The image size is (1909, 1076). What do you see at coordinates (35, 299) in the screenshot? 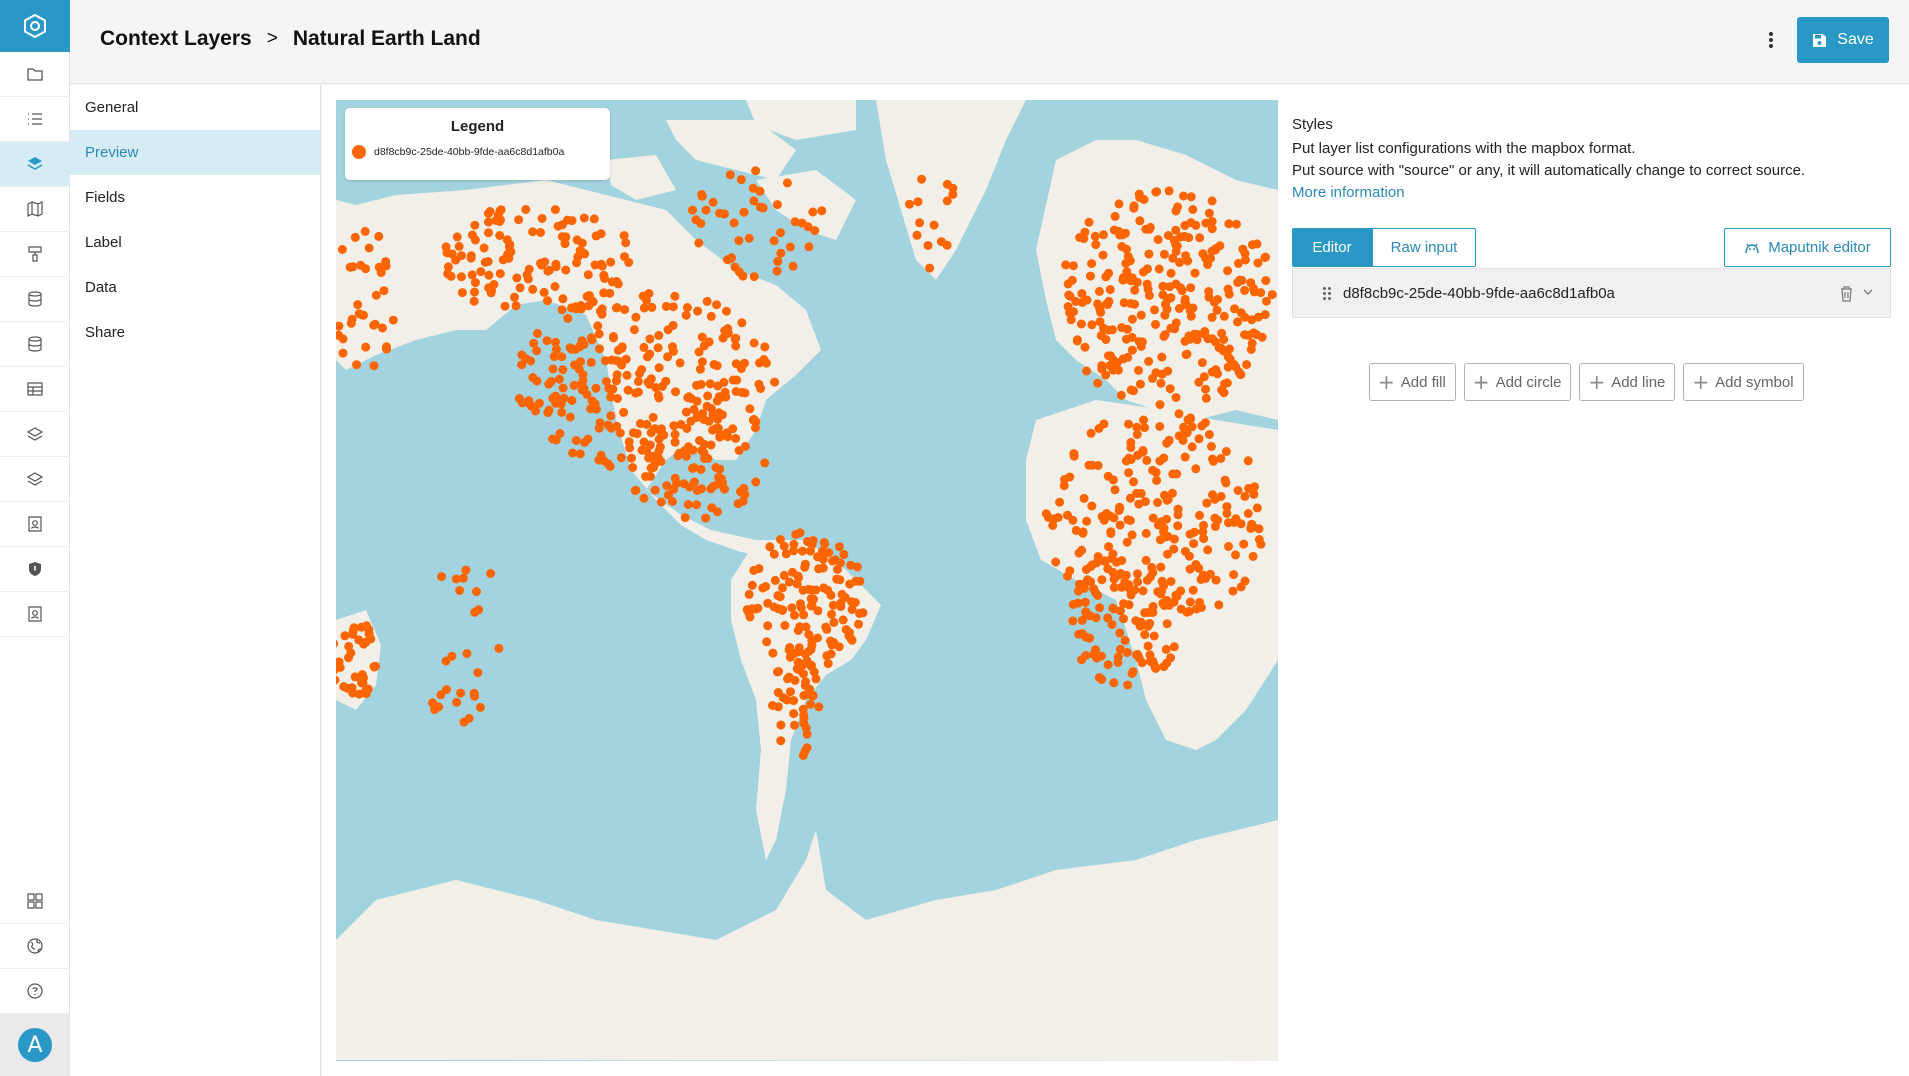
I see `rail-database` at bounding box center [35, 299].